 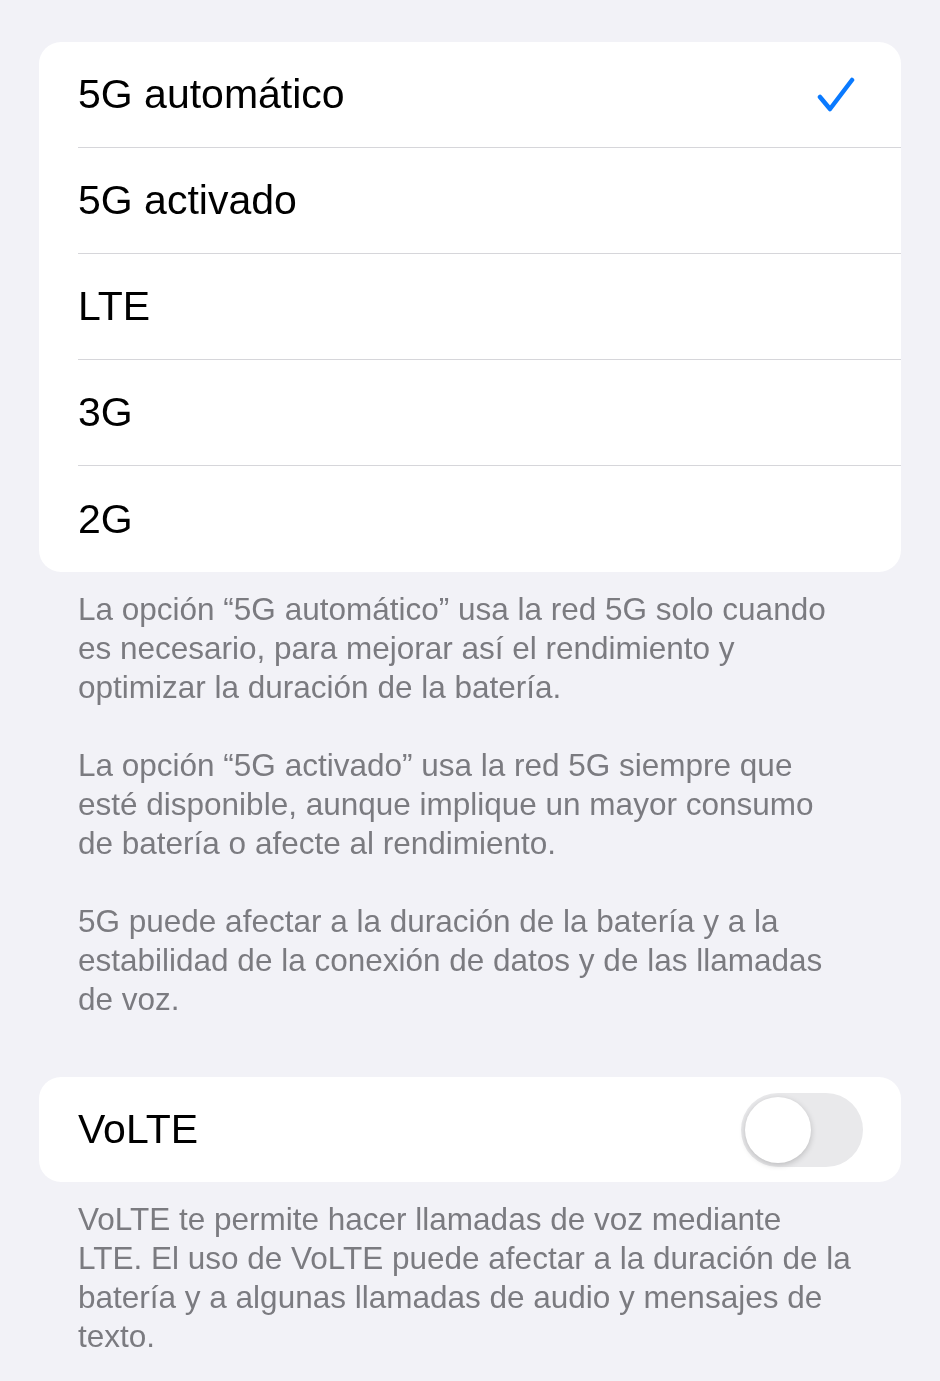 I want to click on network-option: 5G activado, so click(x=489, y=201).